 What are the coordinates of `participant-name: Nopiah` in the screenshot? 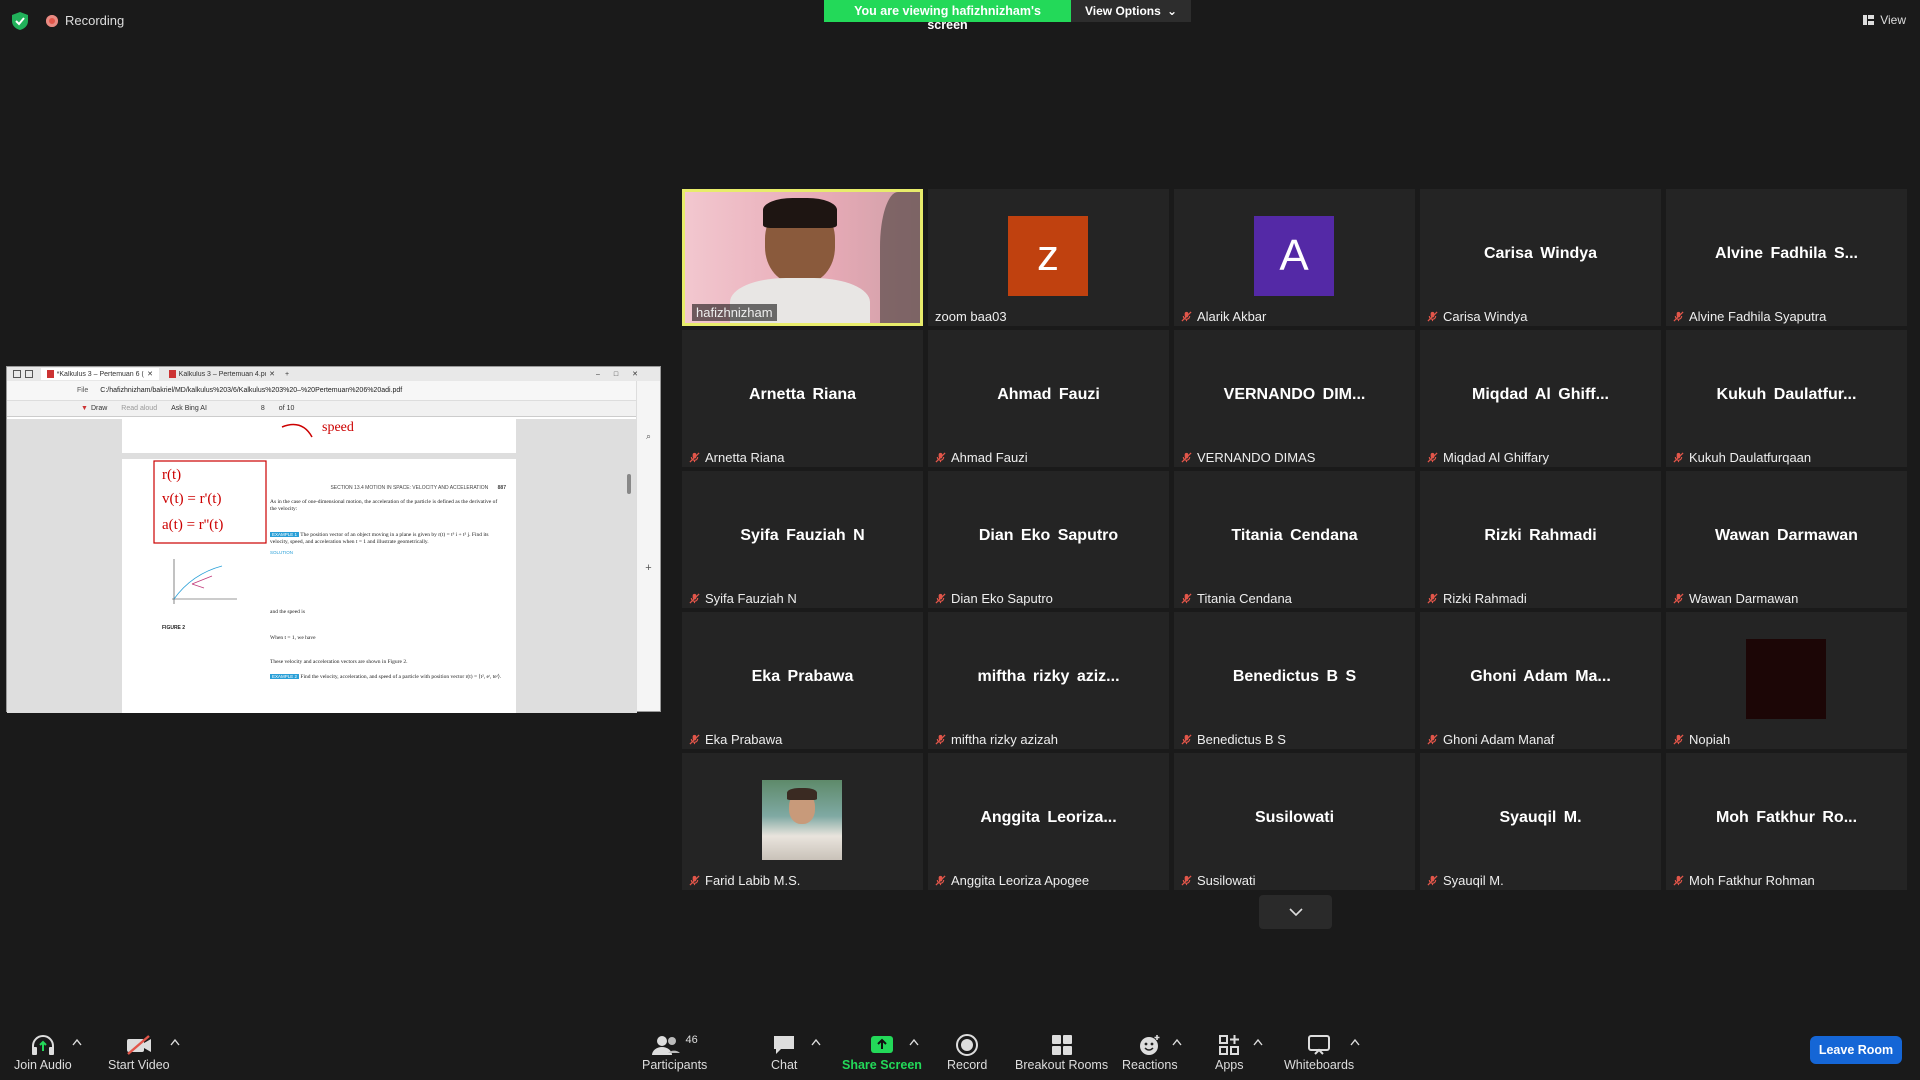 It's located at (1710, 739).